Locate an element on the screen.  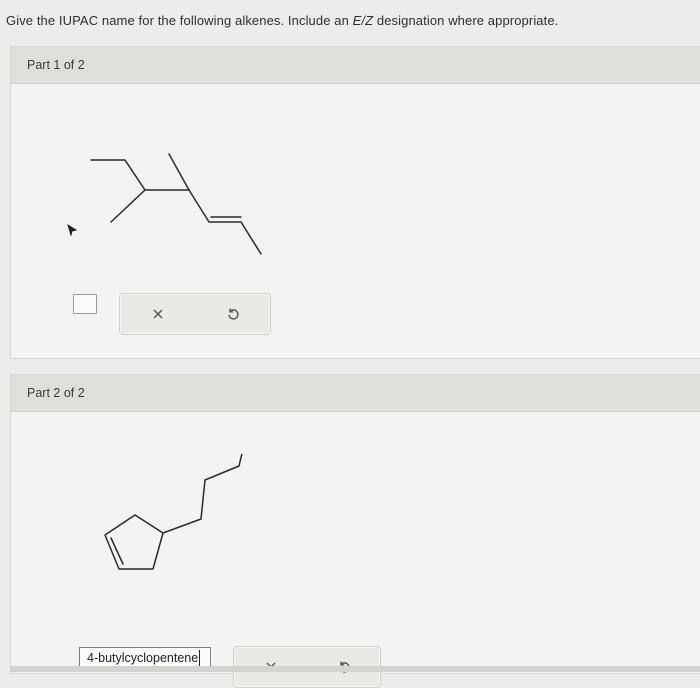
close-icon is located at coordinates (157, 314).